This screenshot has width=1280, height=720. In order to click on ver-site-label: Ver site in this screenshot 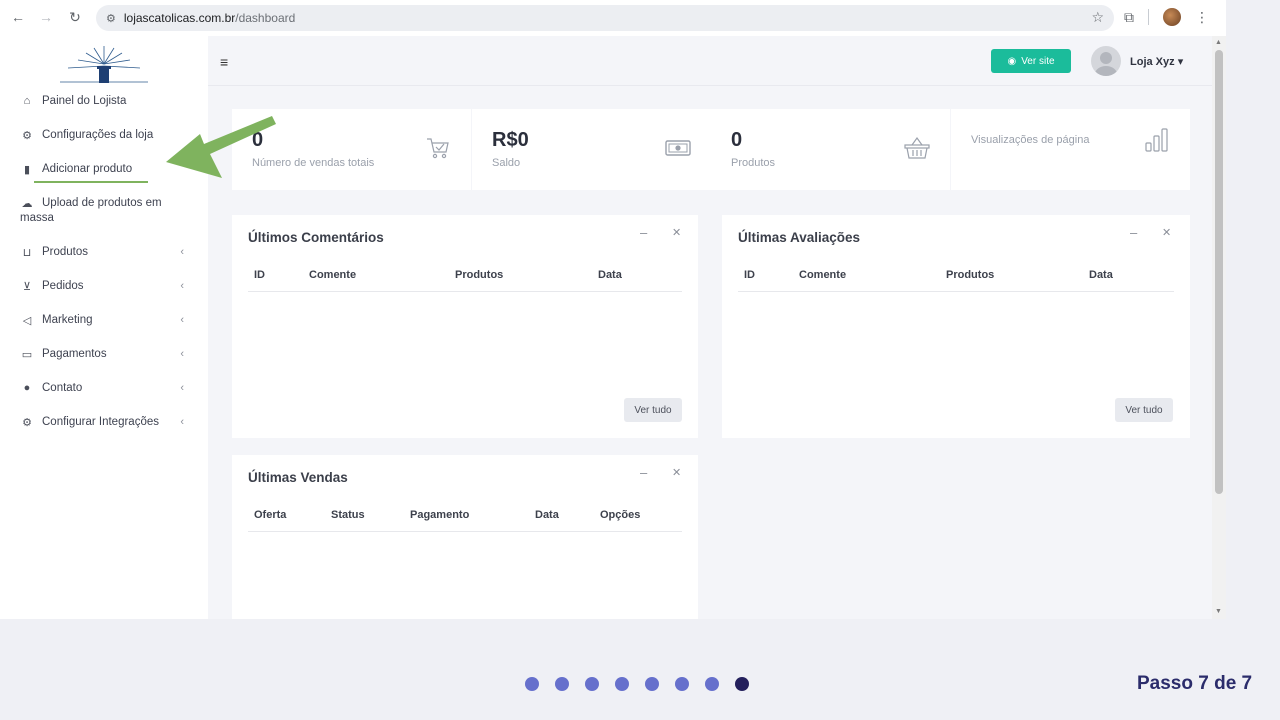, I will do `click(1038, 61)`.